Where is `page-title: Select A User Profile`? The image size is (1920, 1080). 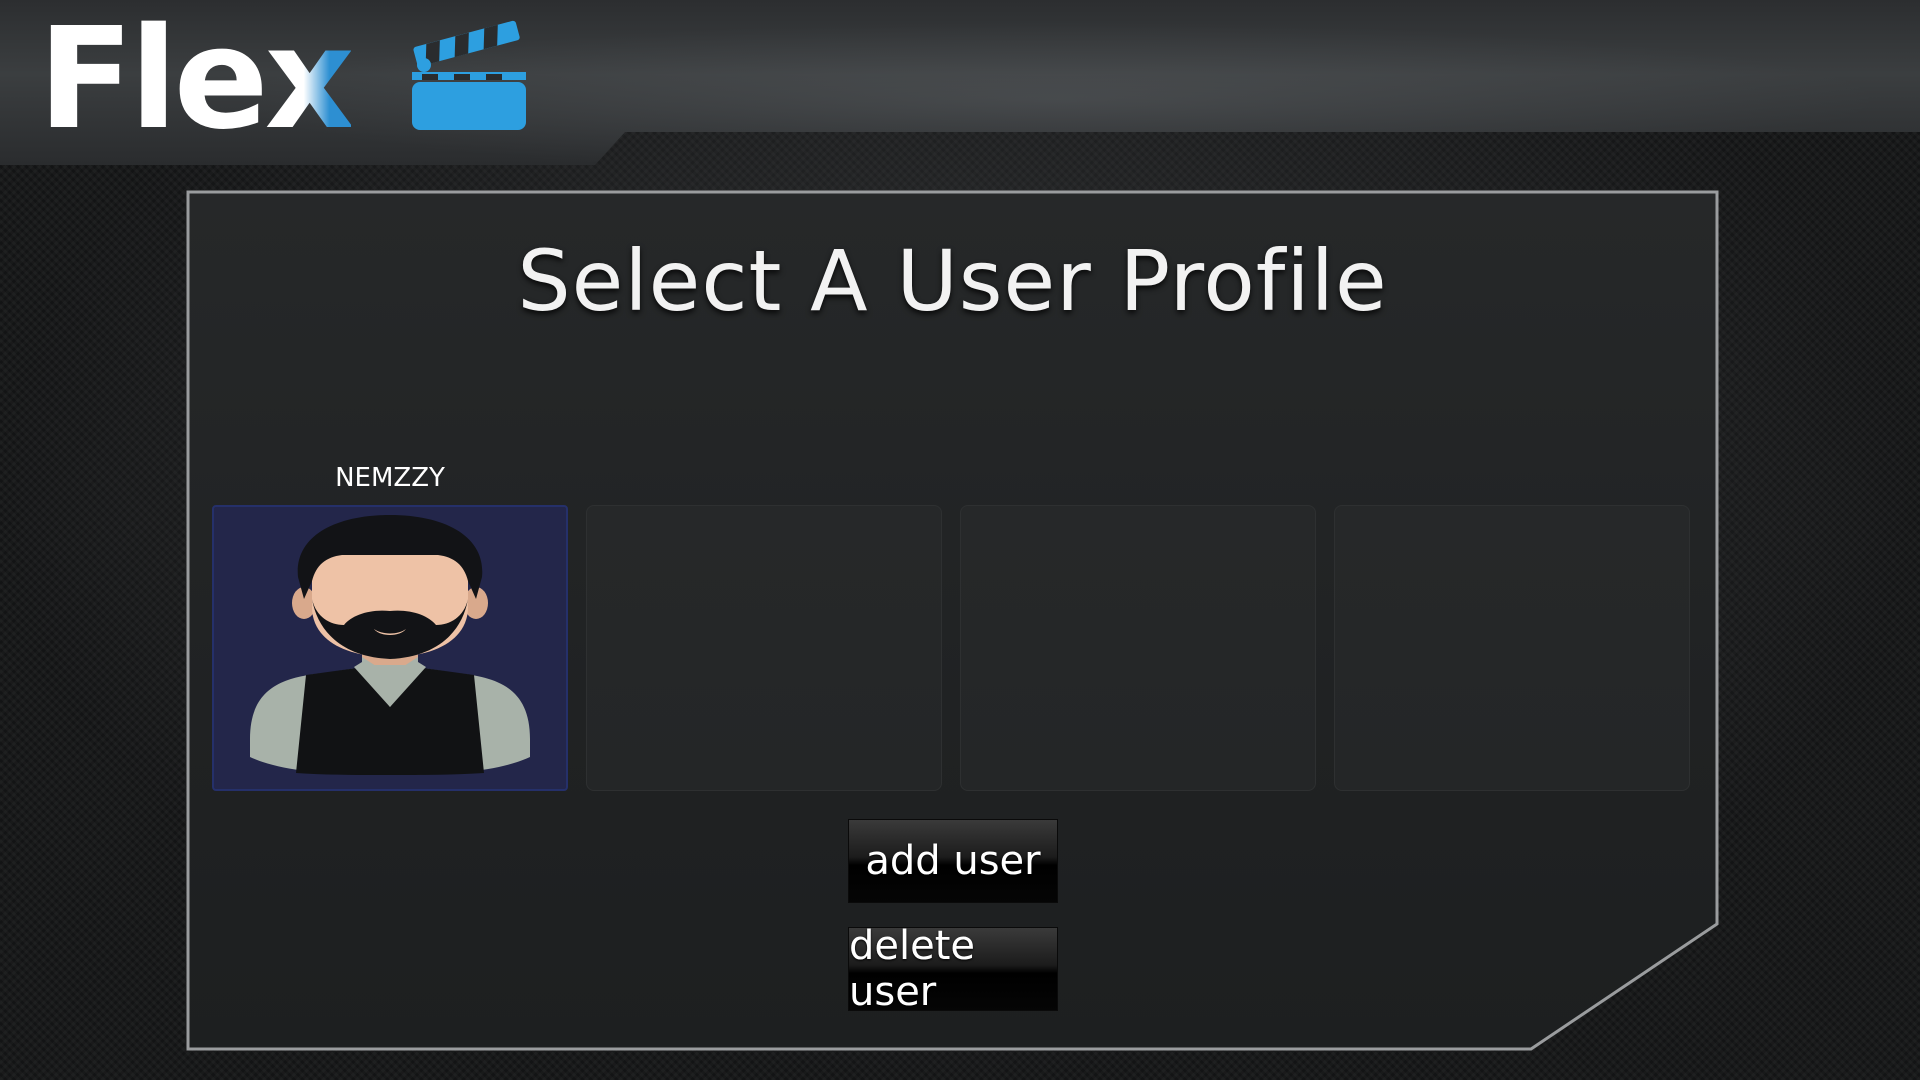
page-title: Select A User Profile is located at coordinates (952, 281).